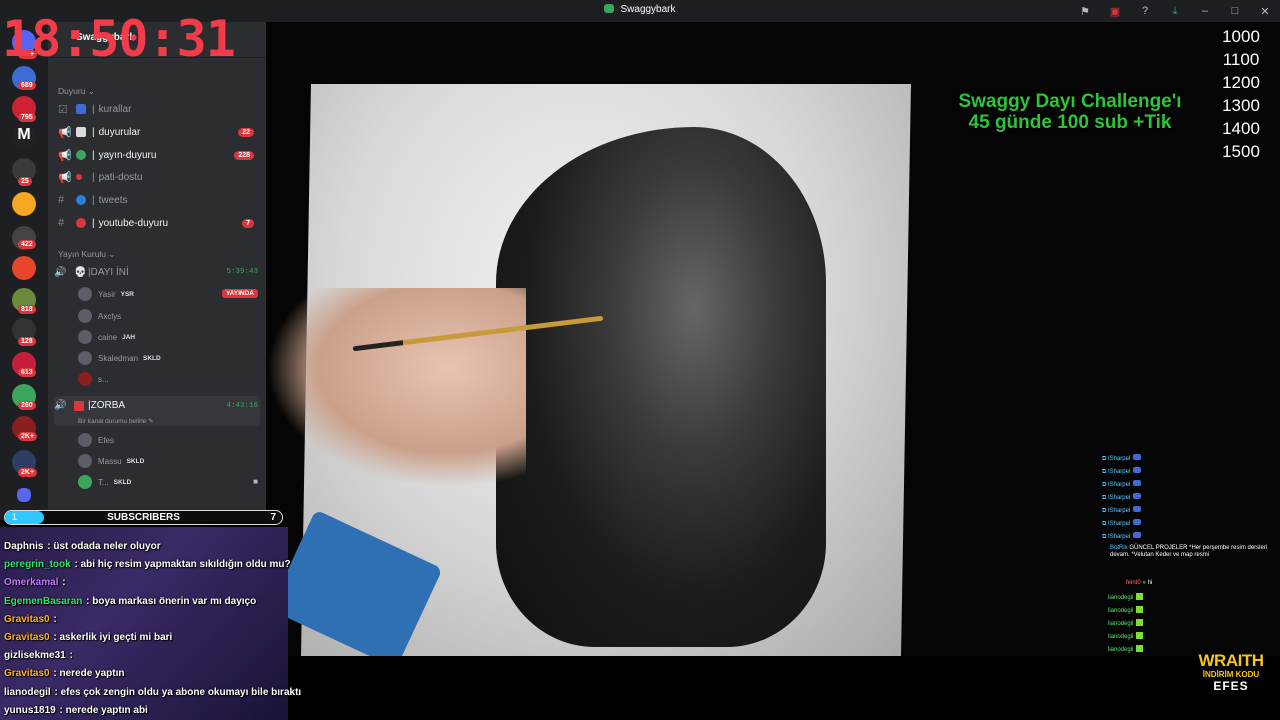 The height and width of the screenshot is (720, 1280). I want to click on subscriber-goal: 7, so click(273, 517).